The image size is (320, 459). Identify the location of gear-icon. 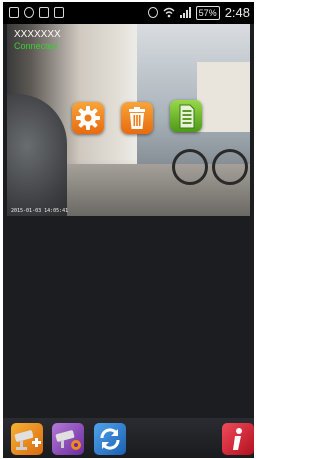
(88, 118).